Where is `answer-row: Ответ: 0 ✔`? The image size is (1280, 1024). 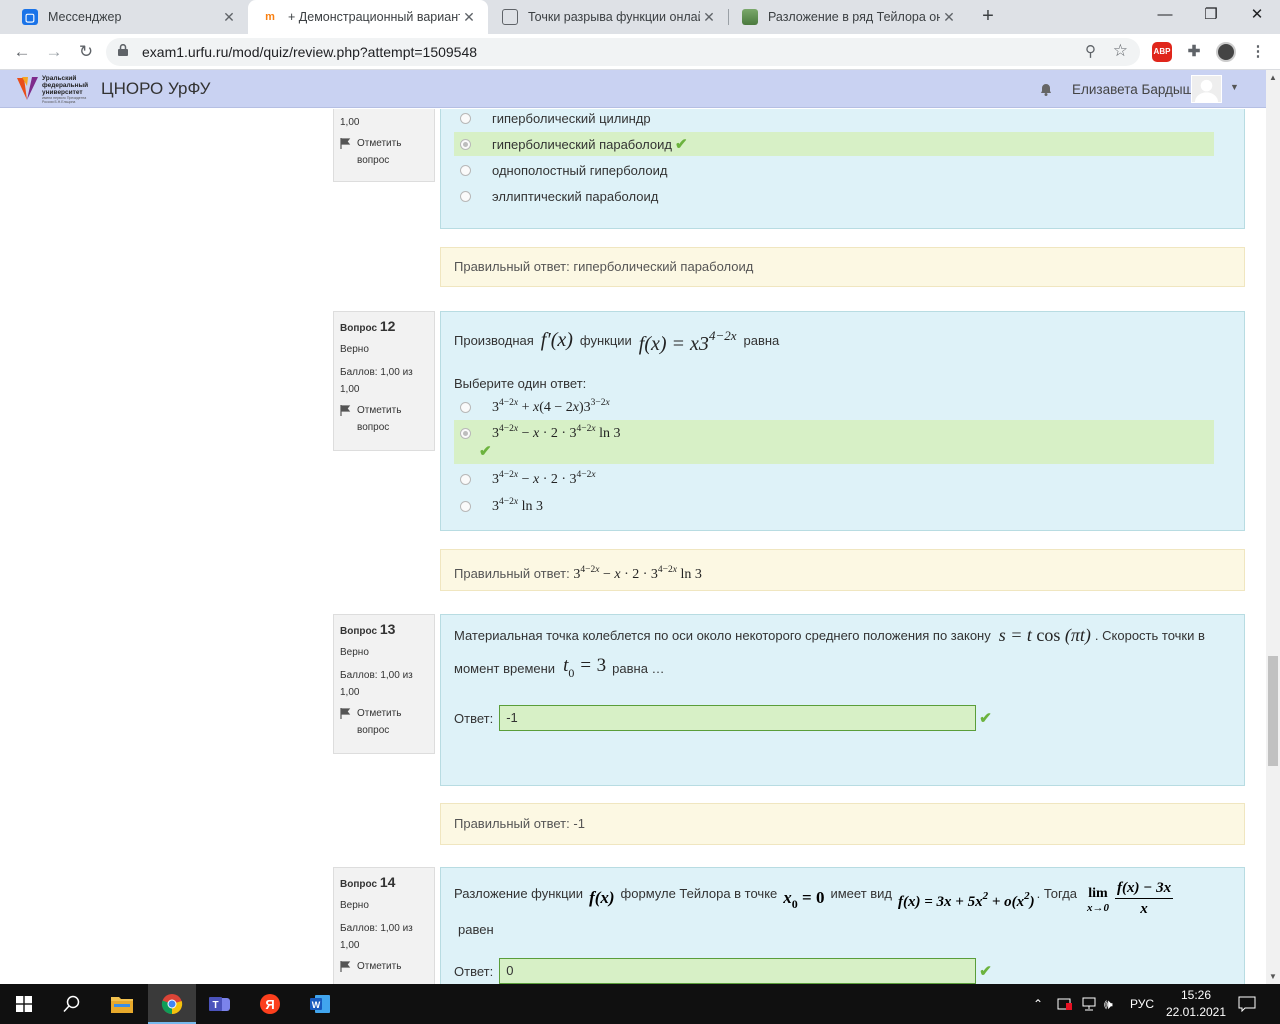
answer-row: Ответ: 0 ✔ is located at coordinates (723, 971).